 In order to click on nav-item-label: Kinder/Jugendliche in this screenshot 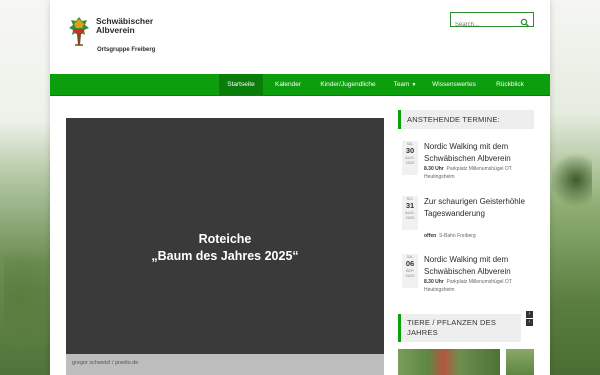, I will do `click(348, 84)`.